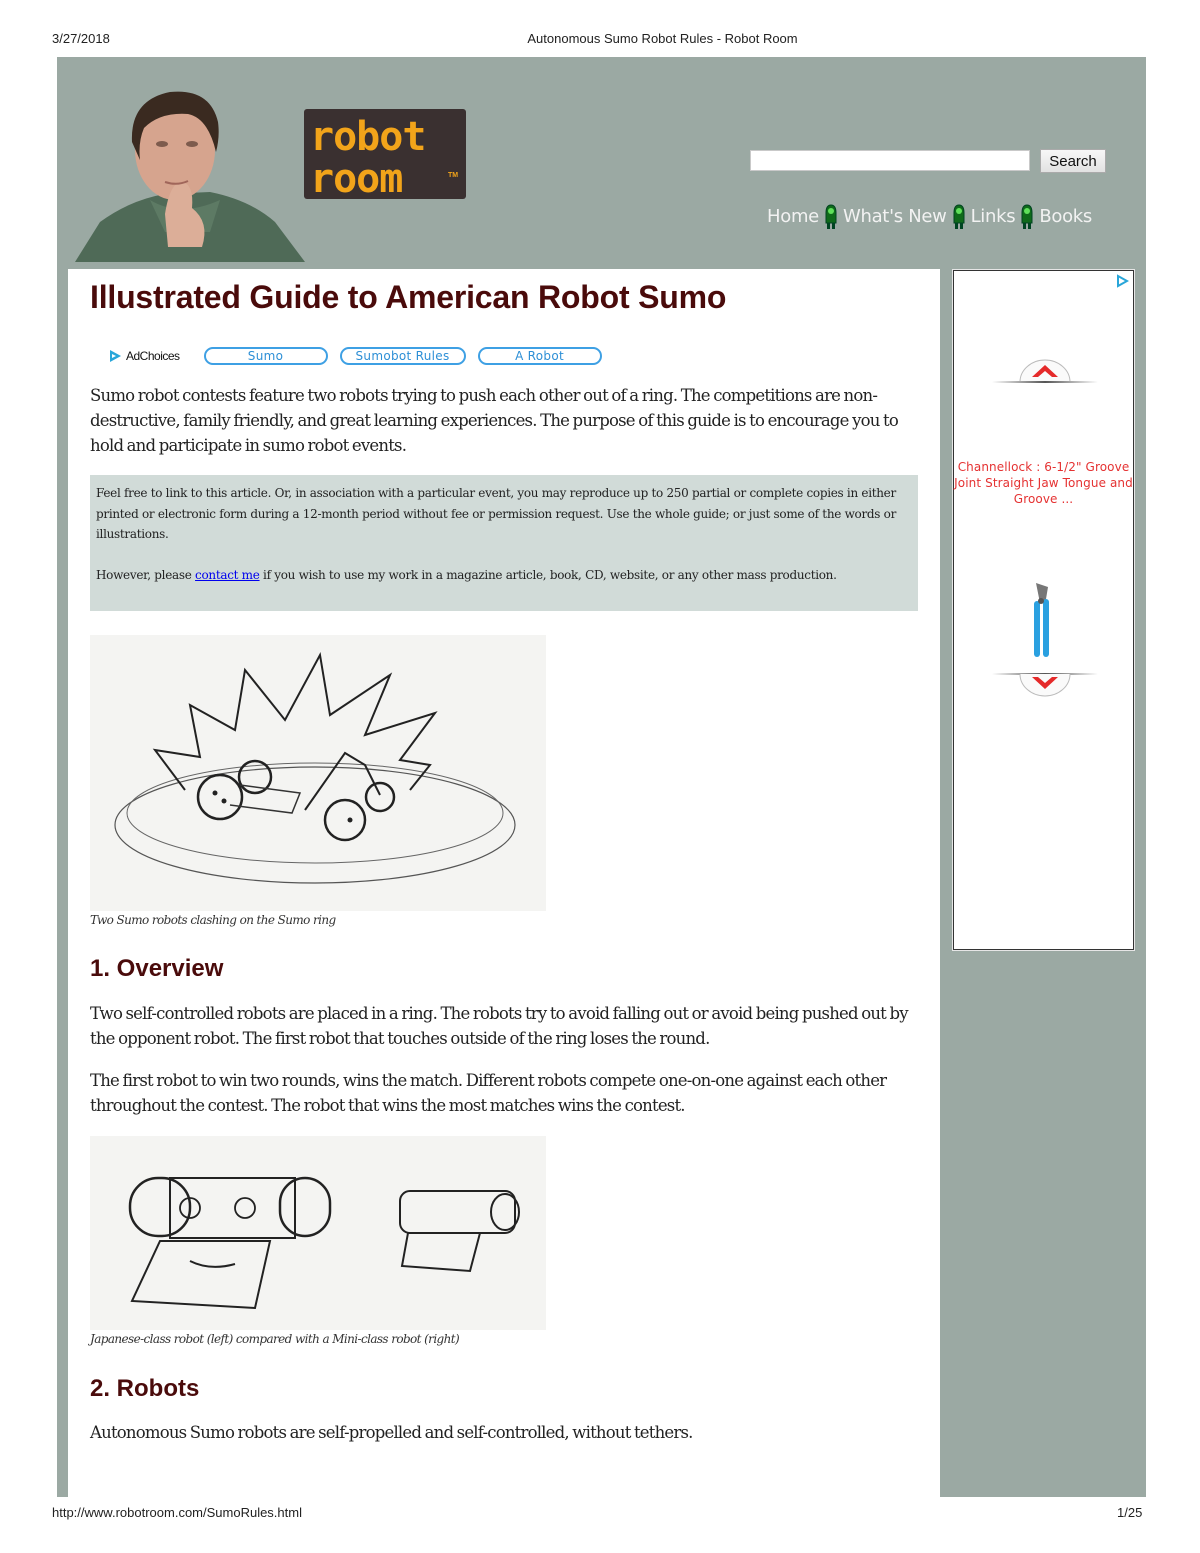 The image size is (1200, 1553). I want to click on search-button: Search, so click(1073, 161).